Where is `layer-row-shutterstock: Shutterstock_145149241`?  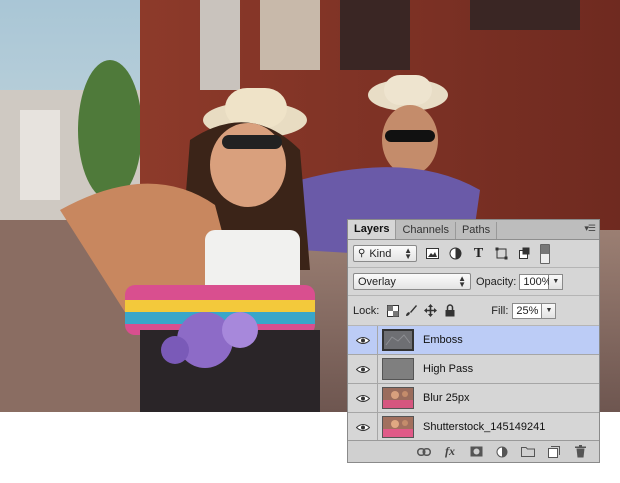
layer-row-shutterstock: Shutterstock_145149241 is located at coordinates (473, 427).